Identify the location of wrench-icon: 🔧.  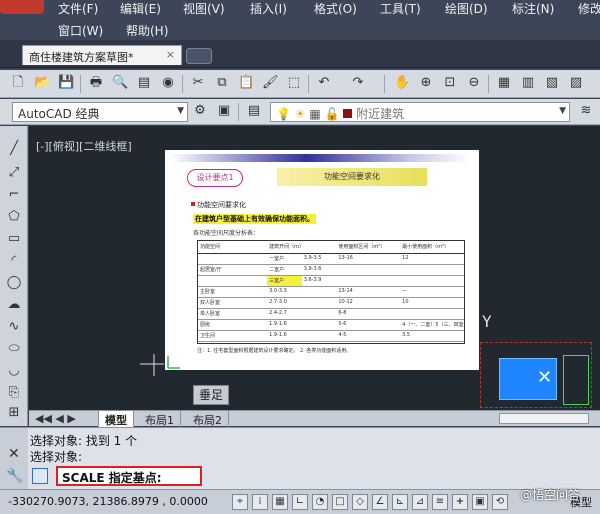
(14, 476).